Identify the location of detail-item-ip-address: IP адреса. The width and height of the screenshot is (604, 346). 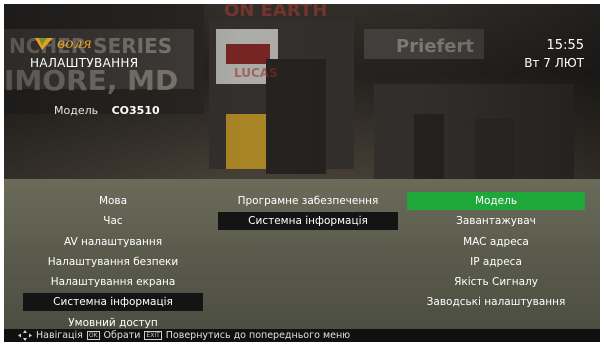
(496, 262).